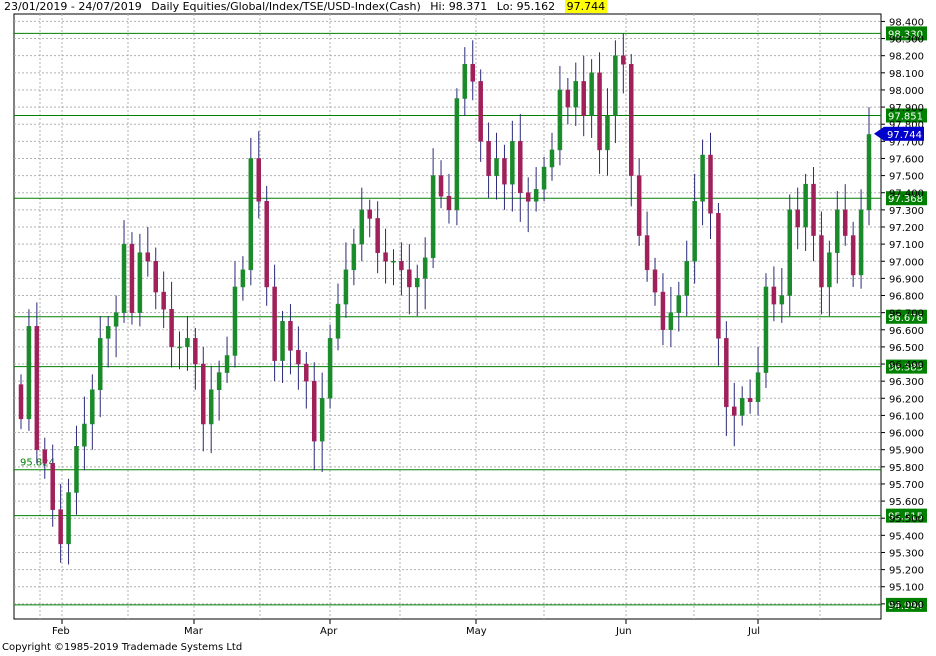  I want to click on y-tick-label: 95.900, so click(906, 451).